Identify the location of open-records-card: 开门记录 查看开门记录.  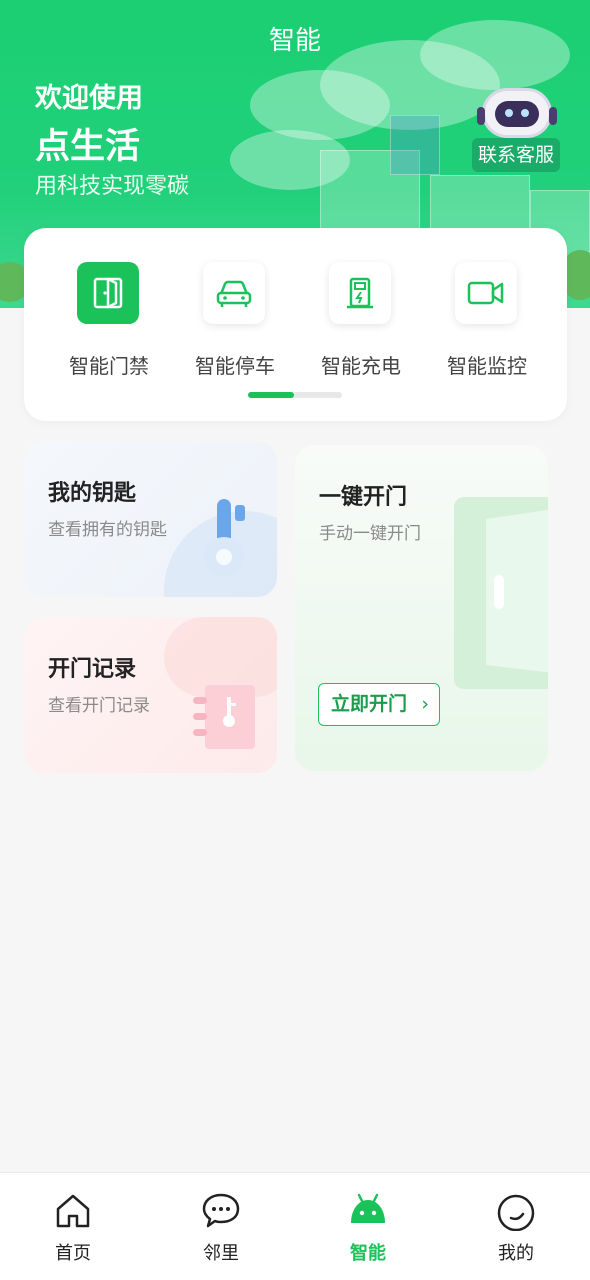
(150, 695).